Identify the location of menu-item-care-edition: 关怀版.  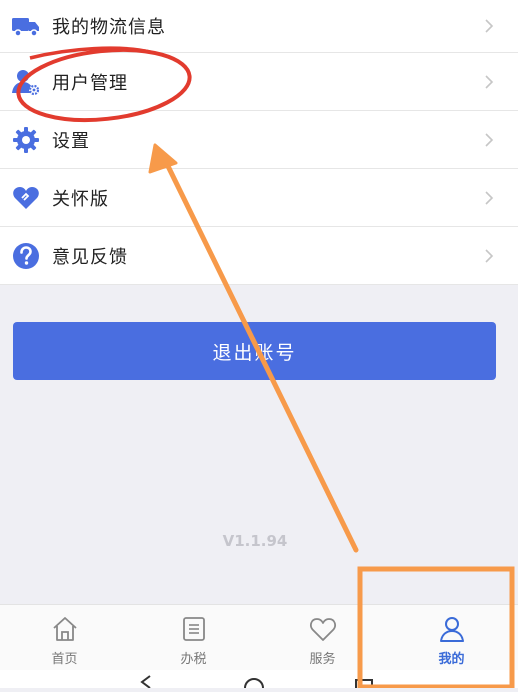
(259, 198).